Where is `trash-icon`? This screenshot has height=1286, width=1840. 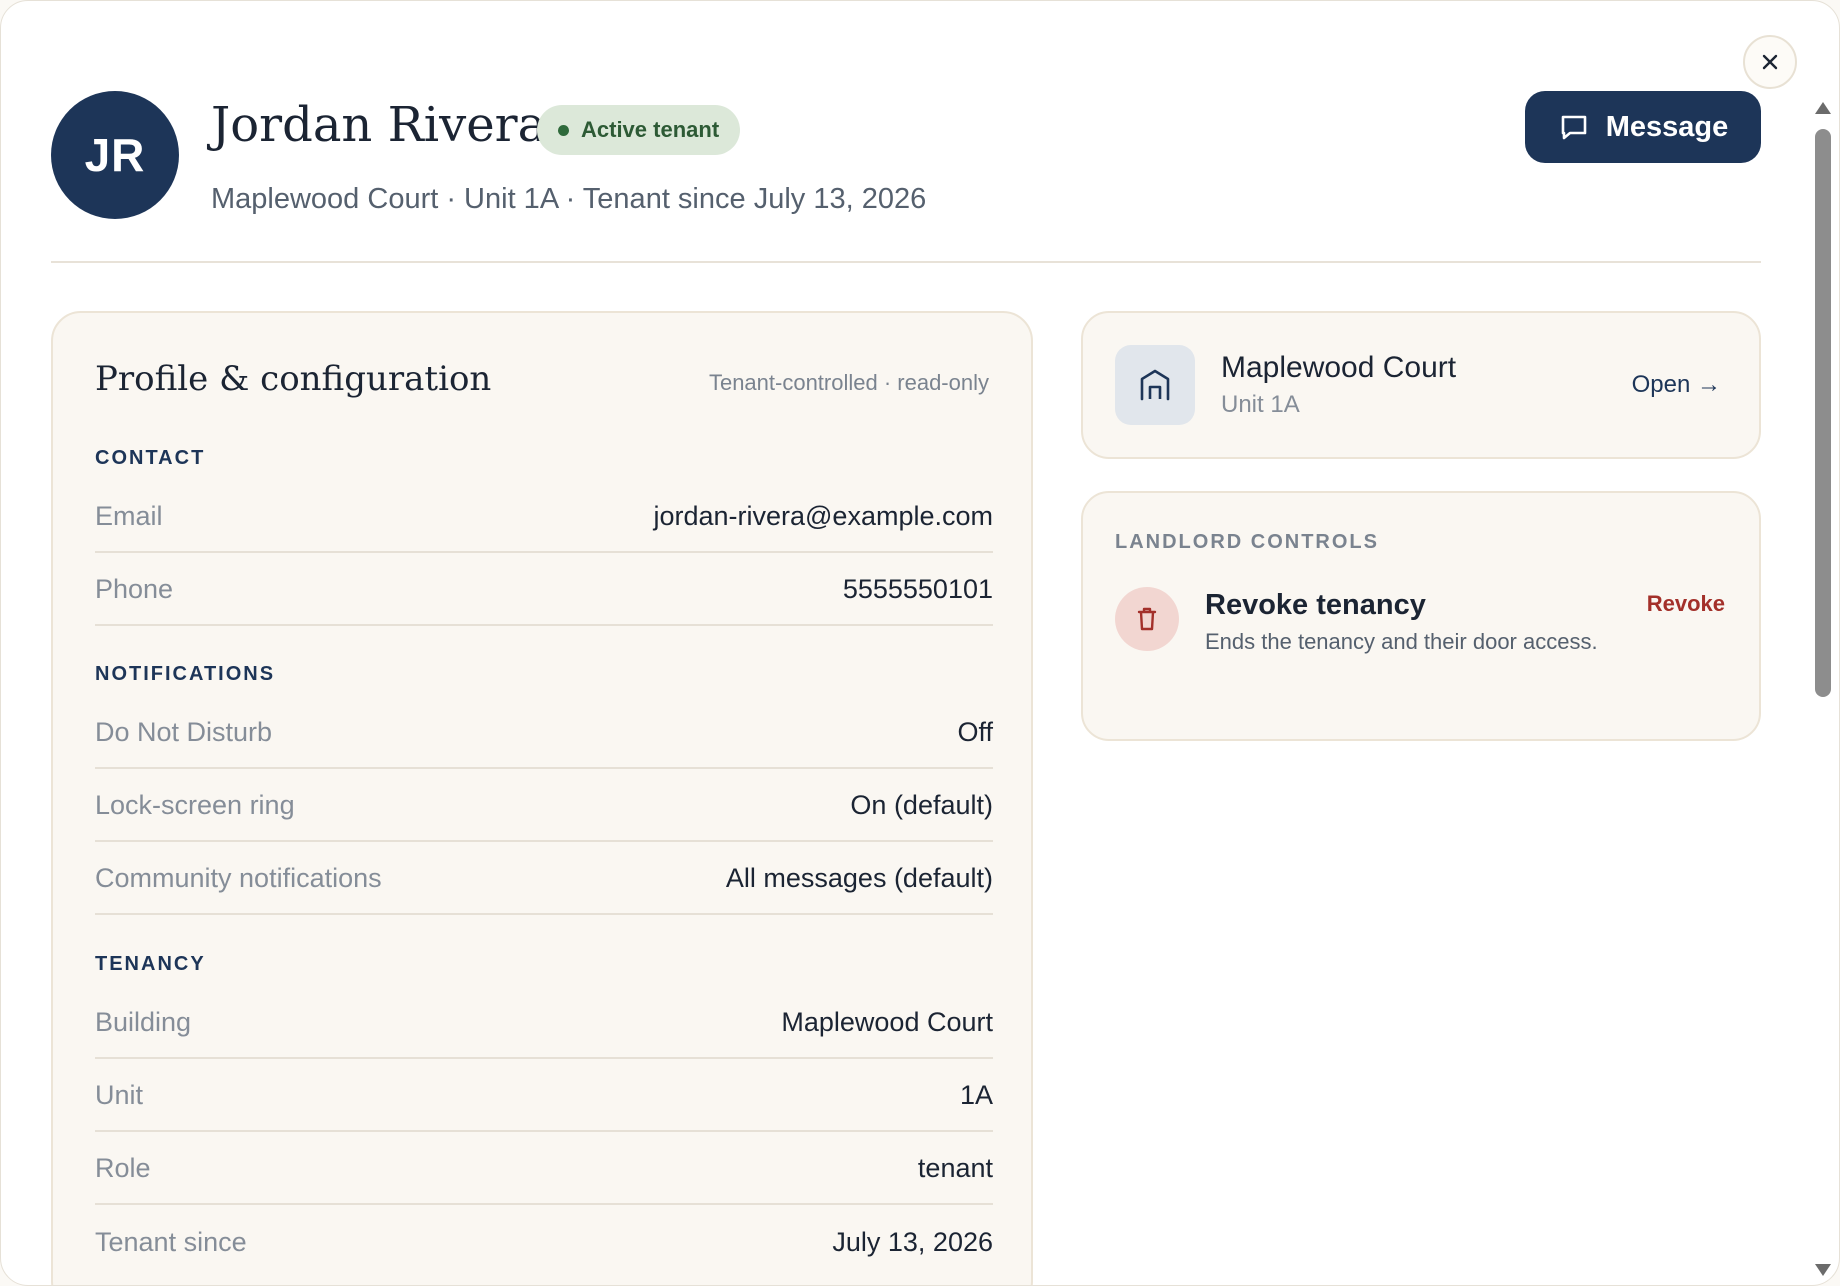
trash-icon is located at coordinates (1147, 619).